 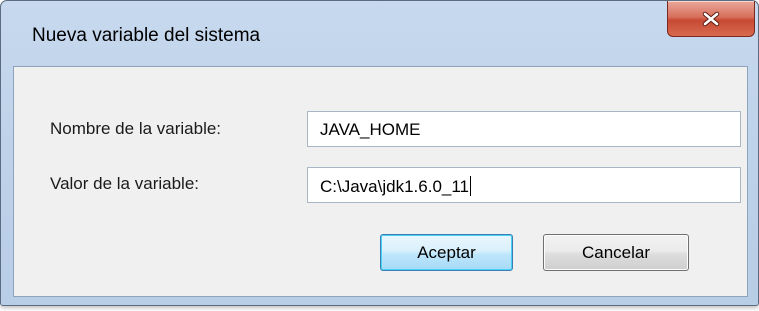 What do you see at coordinates (470, 186) in the screenshot?
I see `text-caret` at bounding box center [470, 186].